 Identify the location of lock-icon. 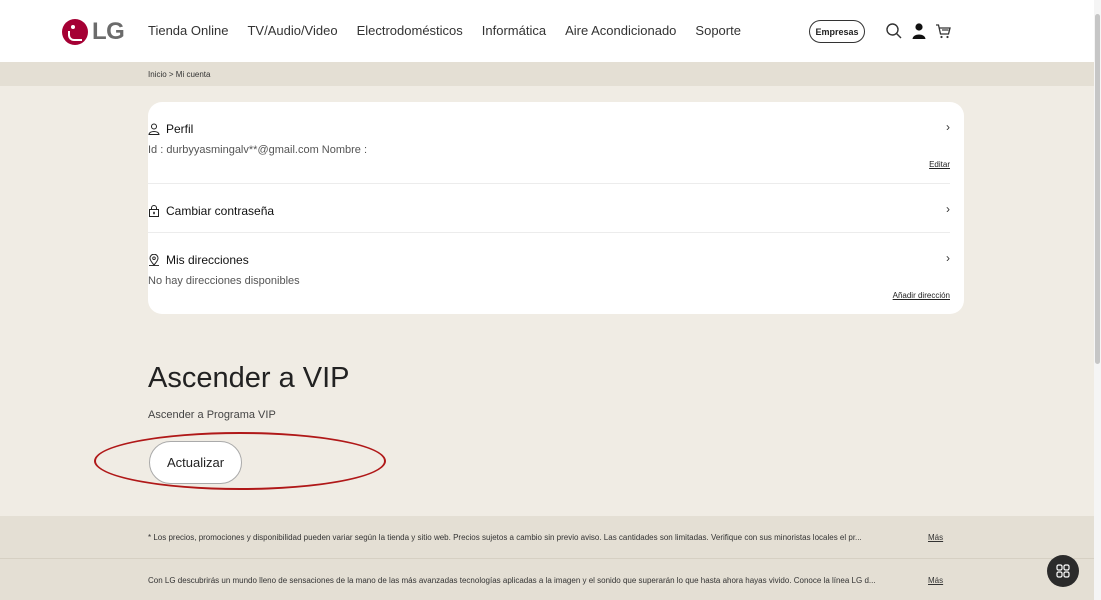
(154, 211).